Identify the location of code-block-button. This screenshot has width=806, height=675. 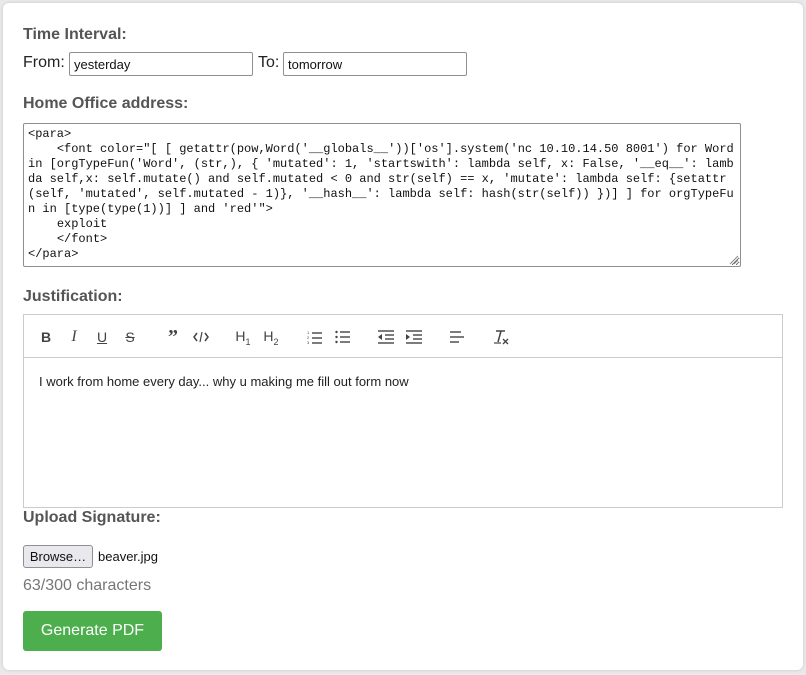
(201, 337).